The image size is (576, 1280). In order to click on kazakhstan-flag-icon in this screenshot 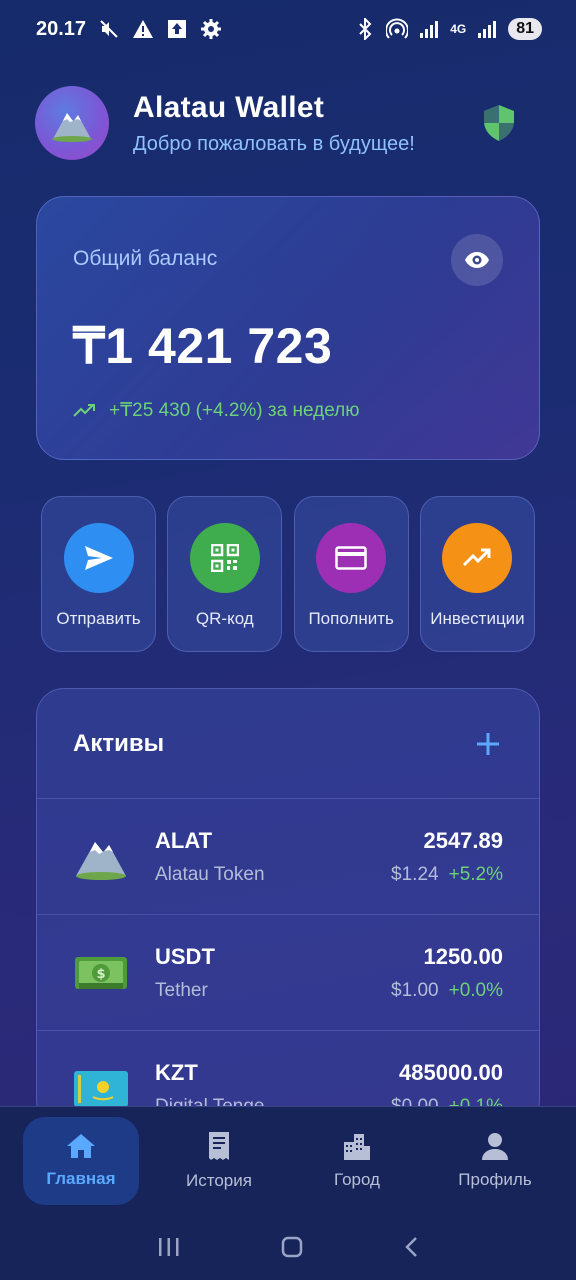, I will do `click(101, 1089)`.